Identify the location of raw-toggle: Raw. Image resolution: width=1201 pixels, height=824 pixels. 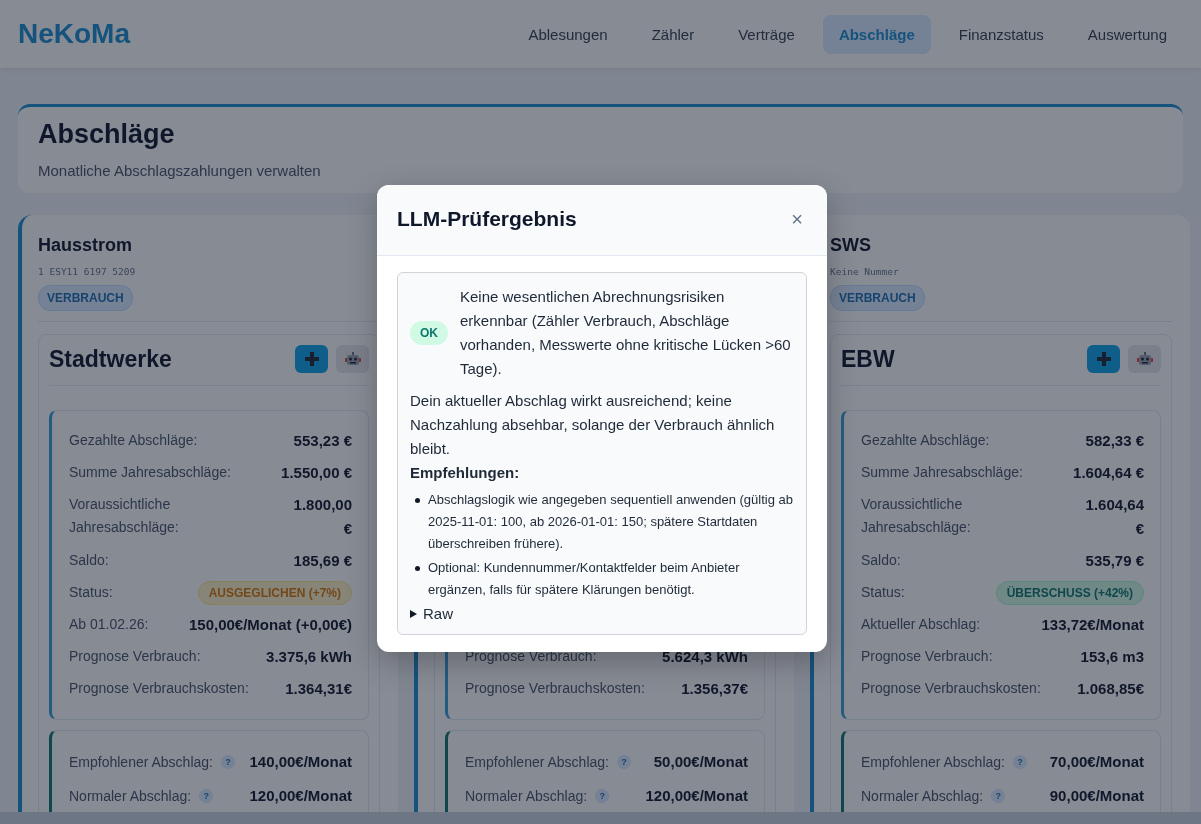
(431, 613).